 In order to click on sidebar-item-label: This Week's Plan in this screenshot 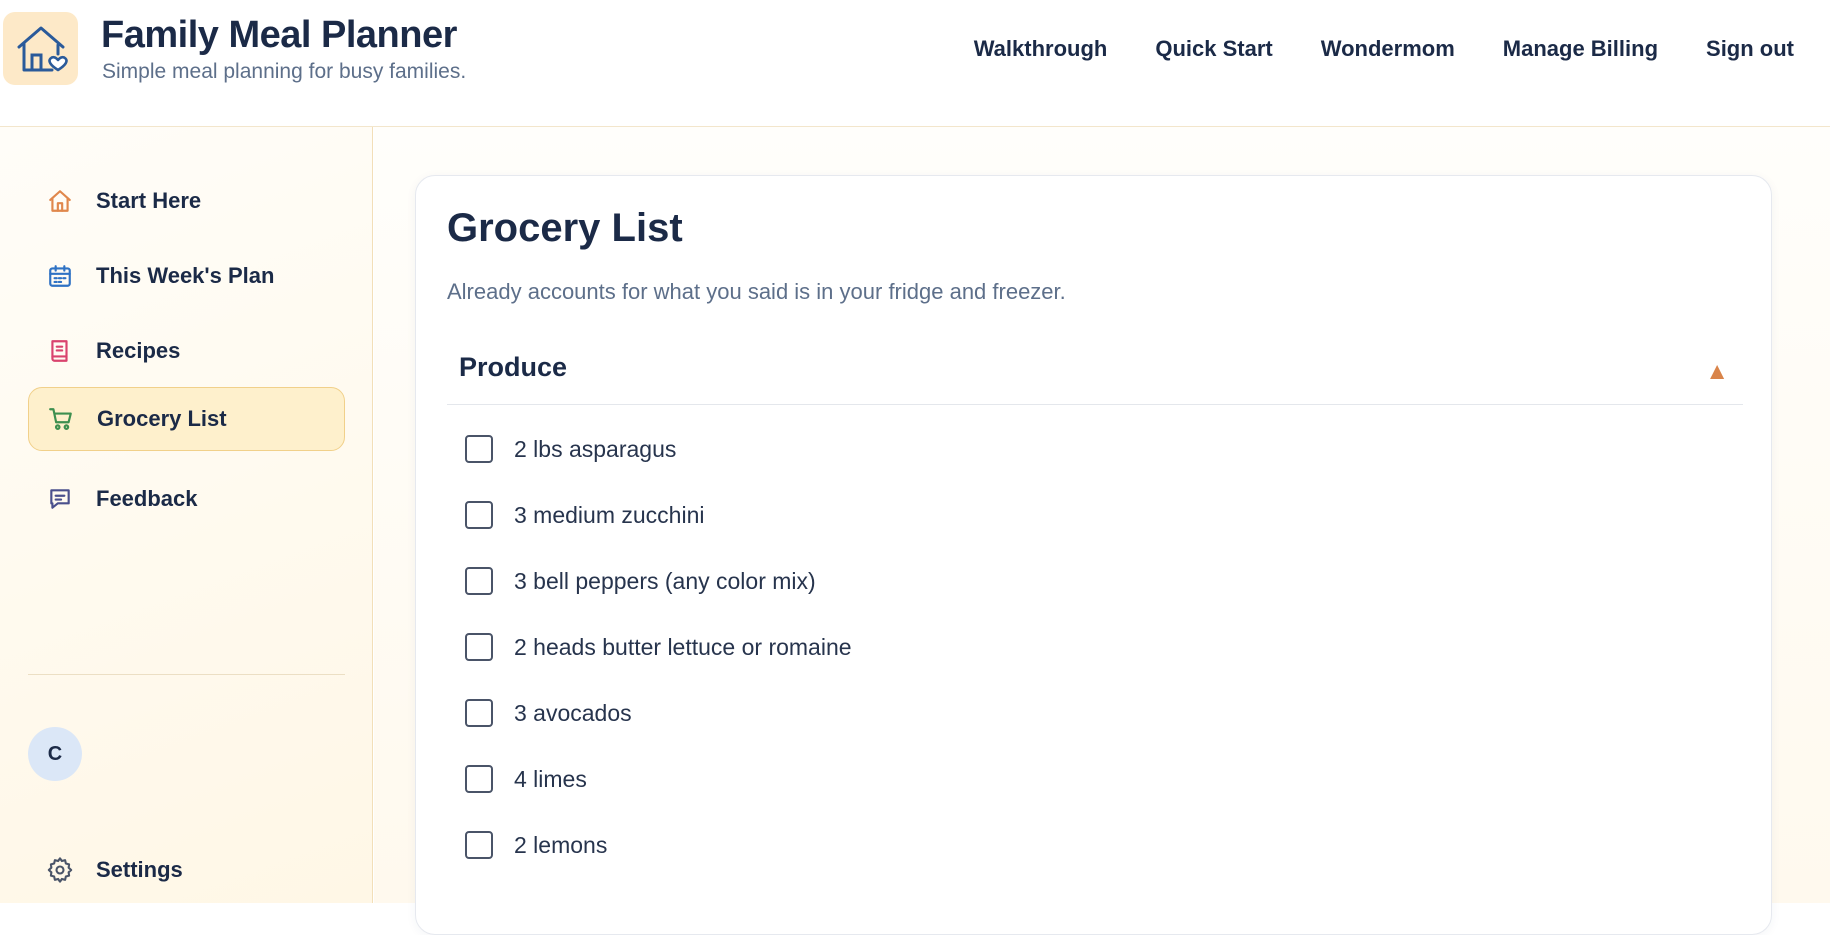, I will do `click(185, 275)`.